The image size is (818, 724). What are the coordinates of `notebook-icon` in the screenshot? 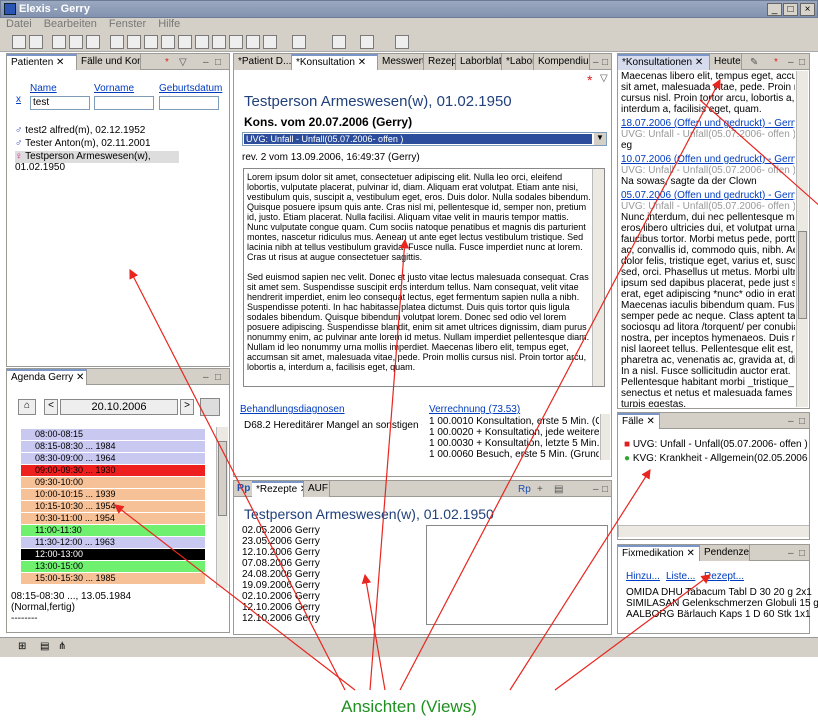 It's located at (134, 42).